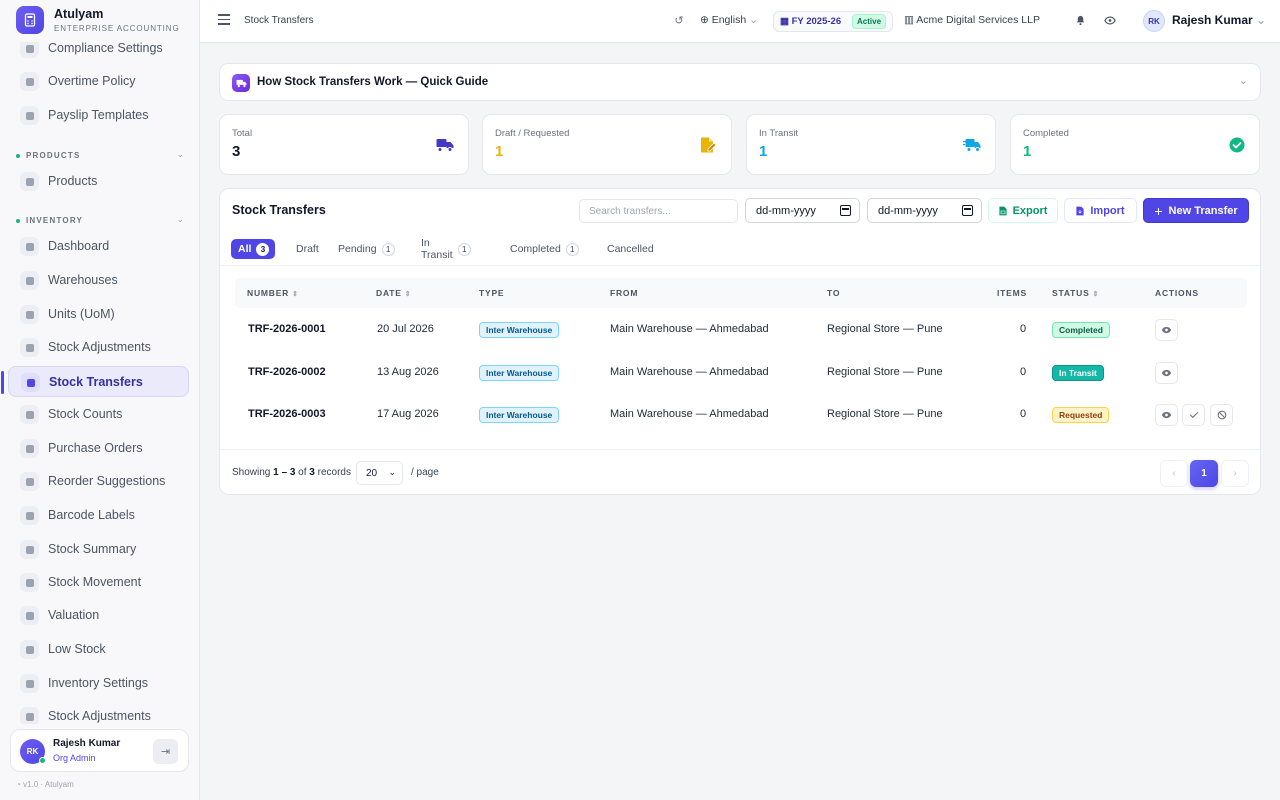  What do you see at coordinates (344, 144) in the screenshot?
I see `stat-card-total: Total 3` at bounding box center [344, 144].